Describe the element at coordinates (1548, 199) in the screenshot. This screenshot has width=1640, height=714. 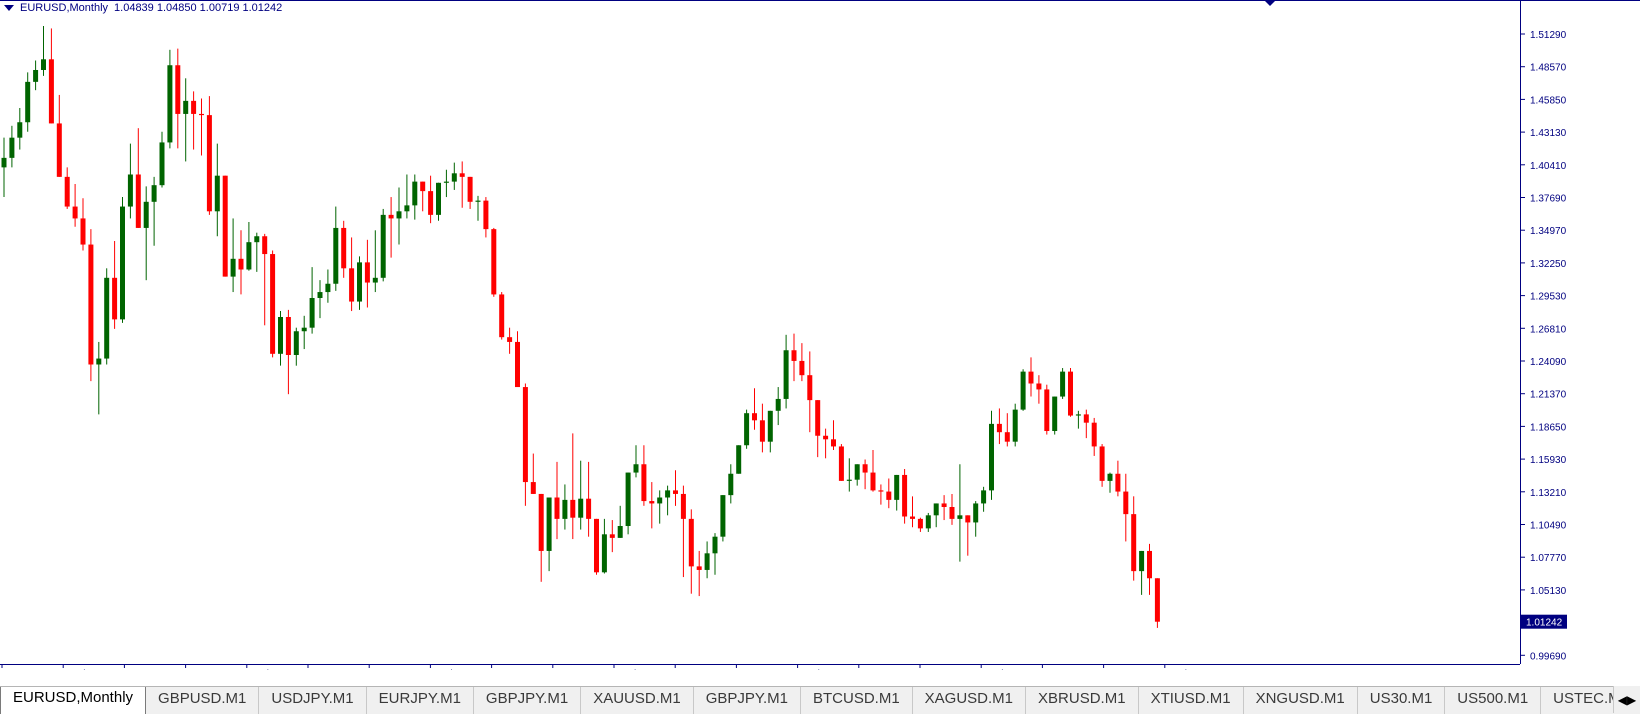
I see `price-label: 1.37690` at that location.